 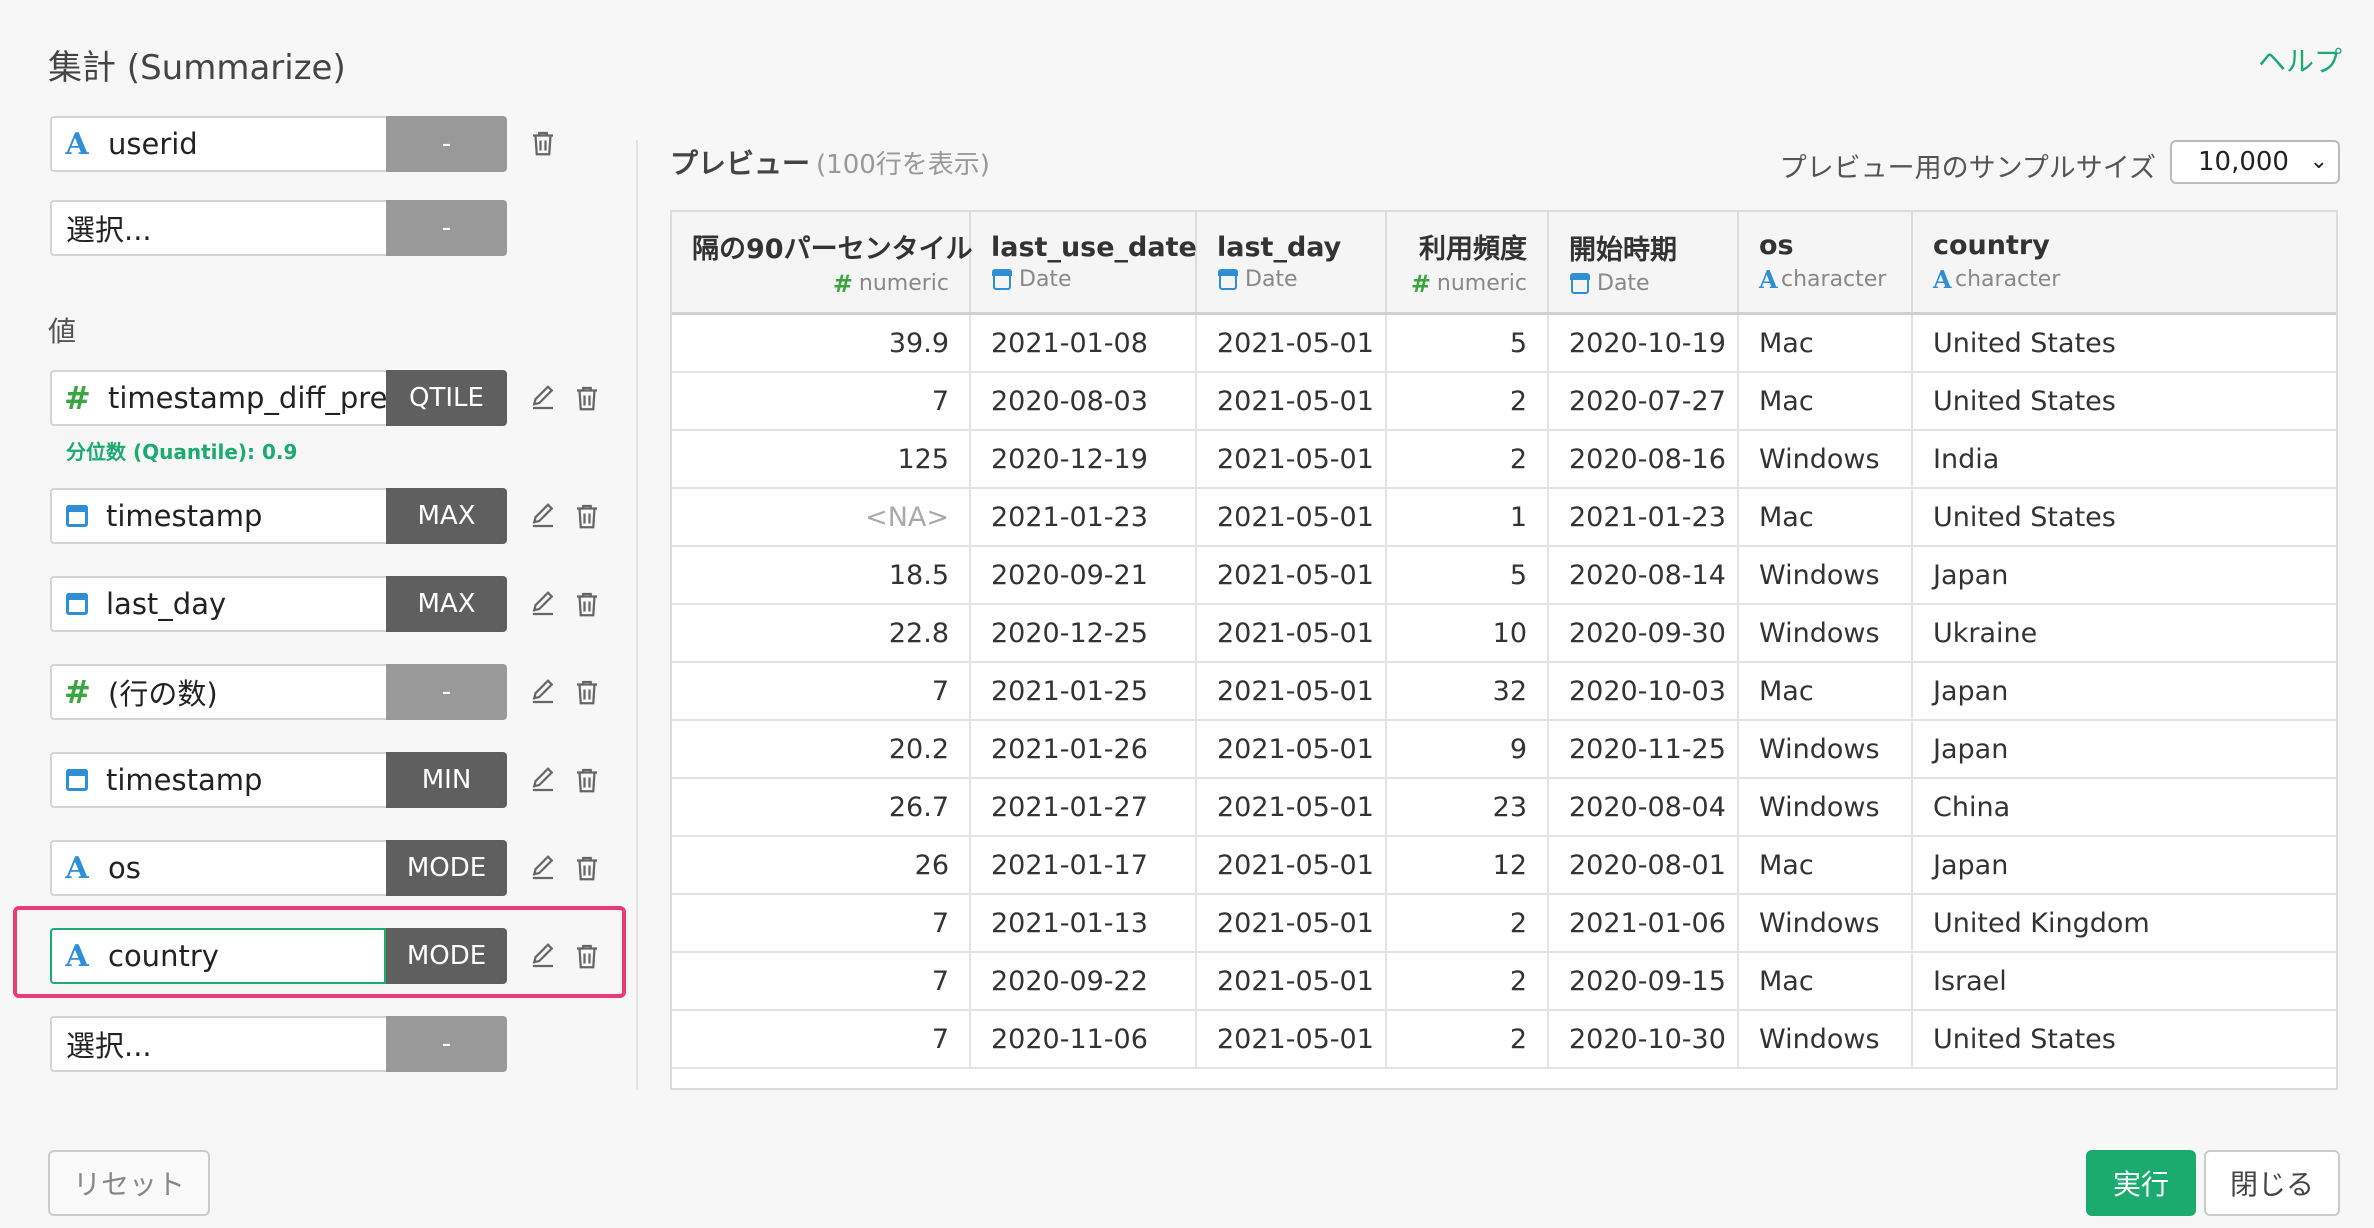 I want to click on table-cell: 12, so click(x=1467, y=865).